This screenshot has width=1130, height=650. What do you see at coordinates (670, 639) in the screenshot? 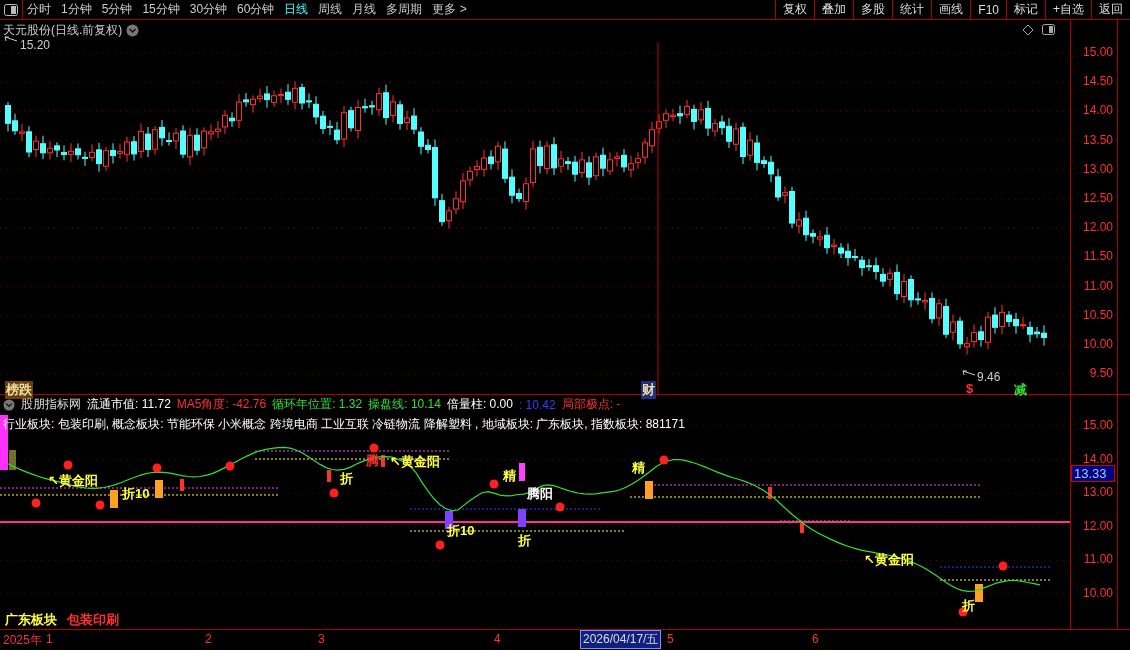
I see `time-axis-label: 5` at bounding box center [670, 639].